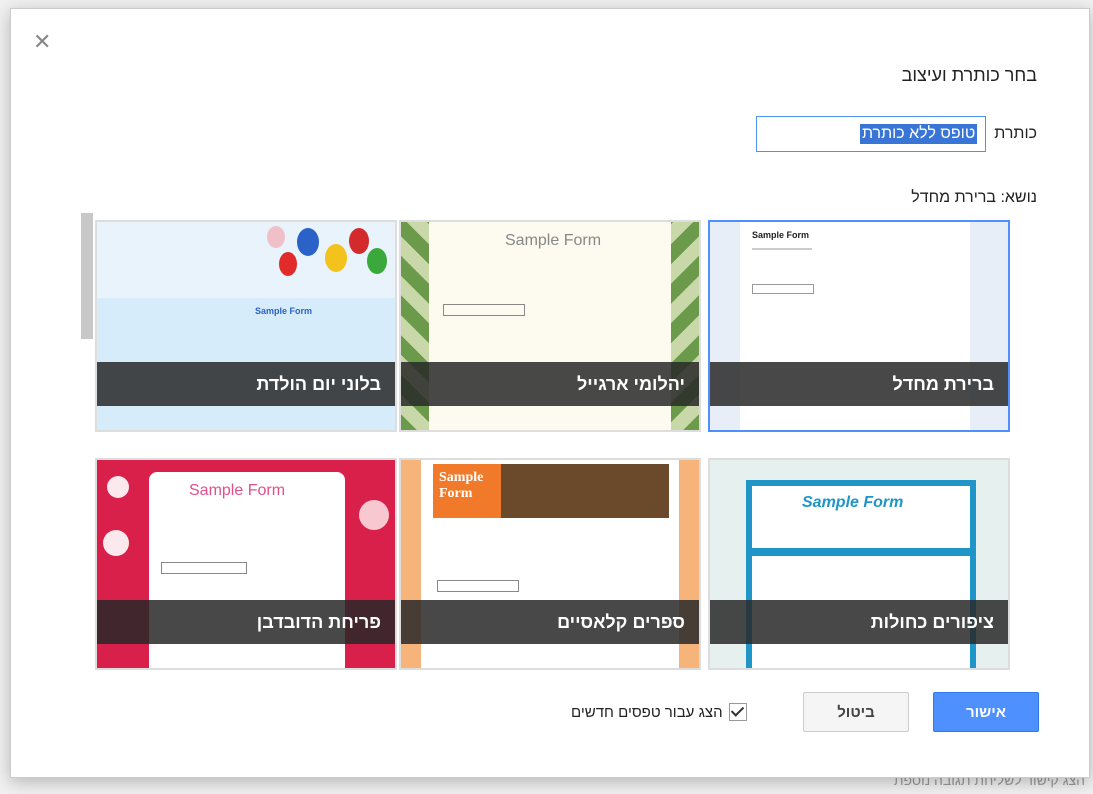 Image resolution: width=1093 pixels, height=794 pixels. I want to click on title-label: כותרת, so click(1015, 133).